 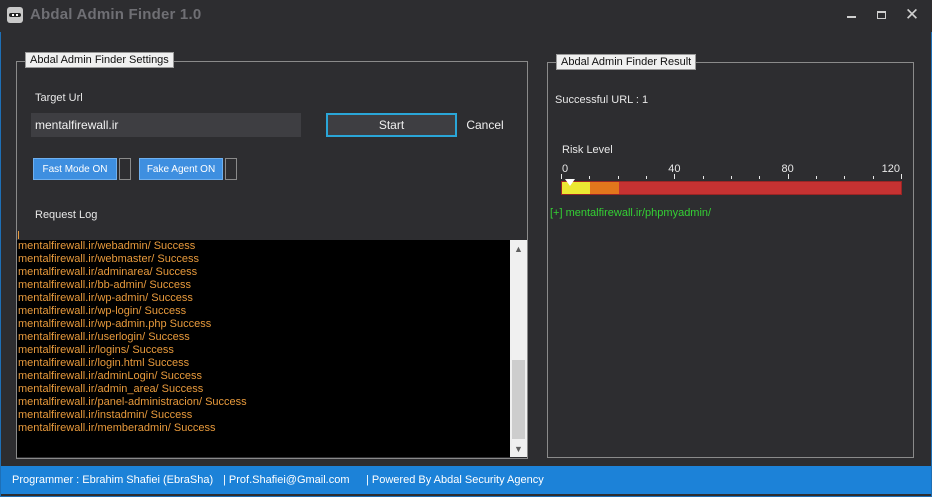 What do you see at coordinates (113, 480) in the screenshot?
I see `status-programmer: Programmer : Ebrahim Shafiei (EbraSha)` at bounding box center [113, 480].